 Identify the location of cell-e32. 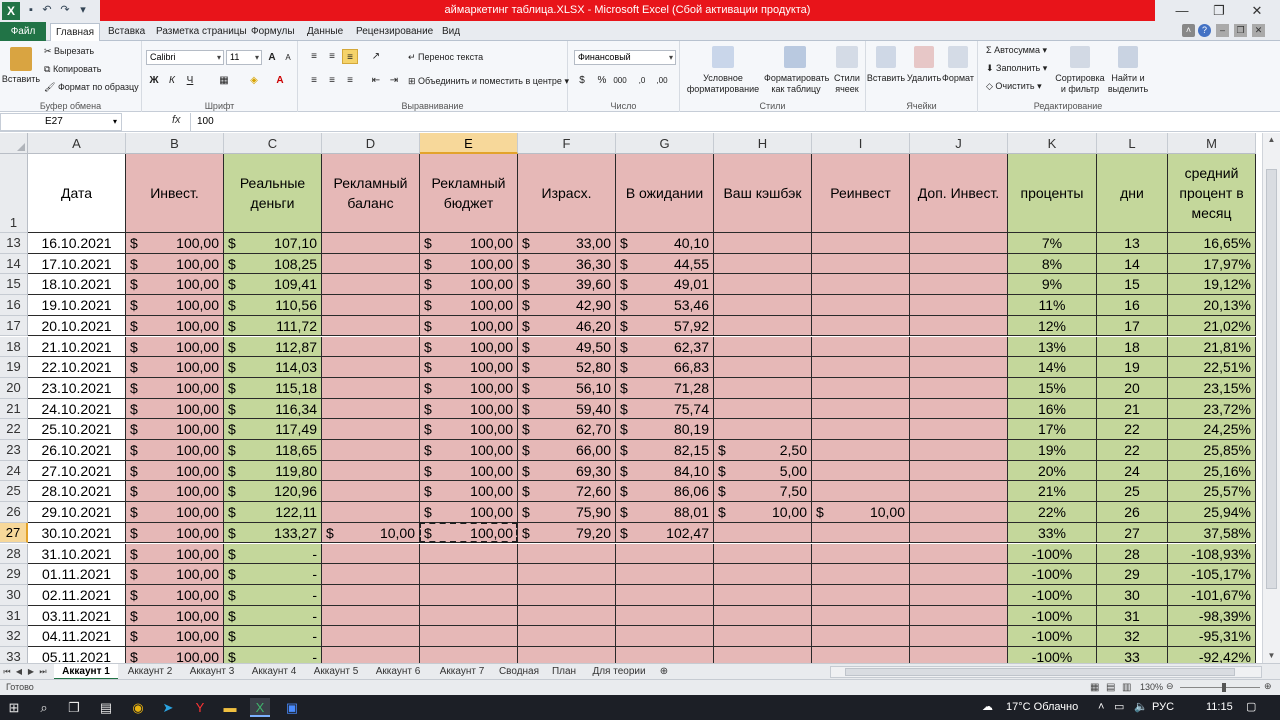
(469, 636).